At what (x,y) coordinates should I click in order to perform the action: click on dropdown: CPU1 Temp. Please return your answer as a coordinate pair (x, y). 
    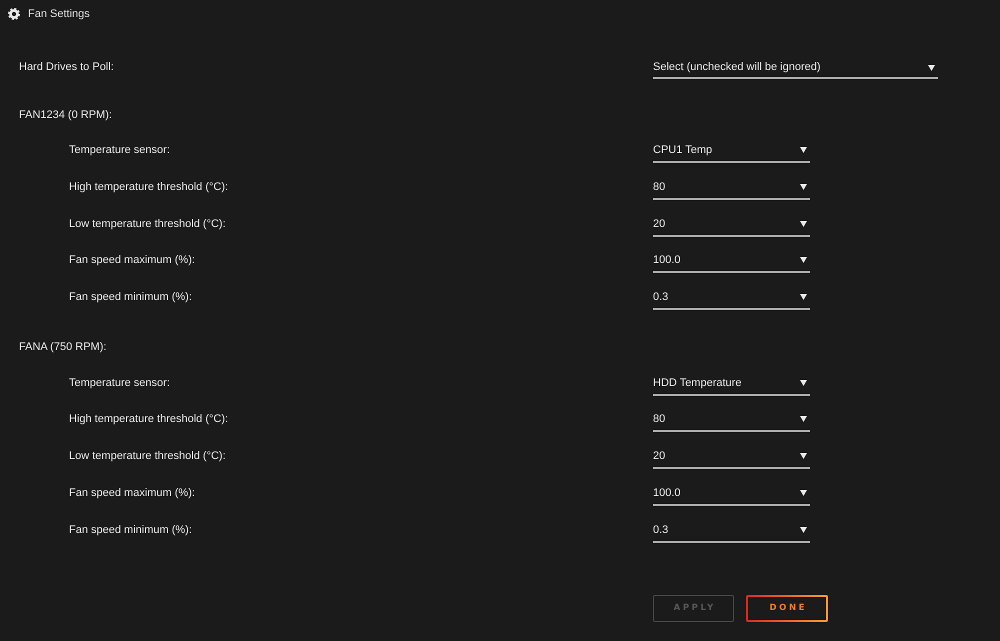
    Looking at the image, I should click on (731, 150).